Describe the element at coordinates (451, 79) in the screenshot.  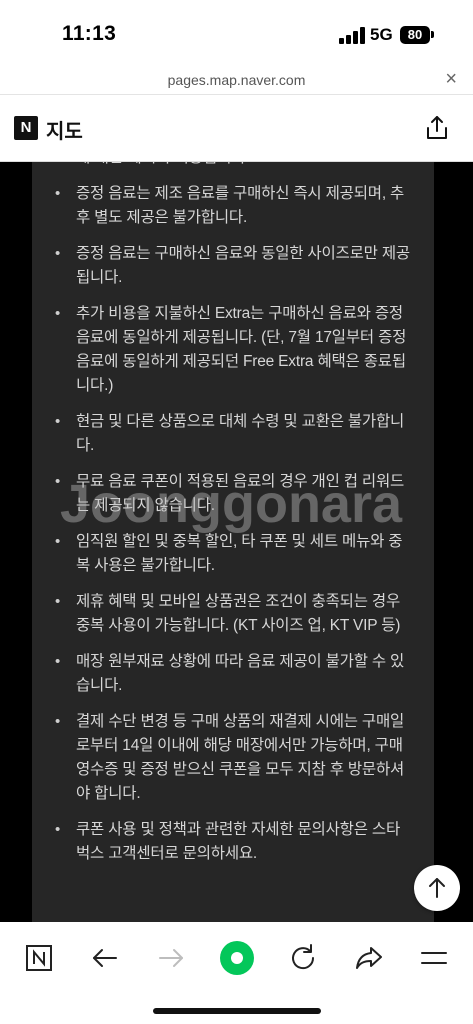
I see `close-icon: ×` at that location.